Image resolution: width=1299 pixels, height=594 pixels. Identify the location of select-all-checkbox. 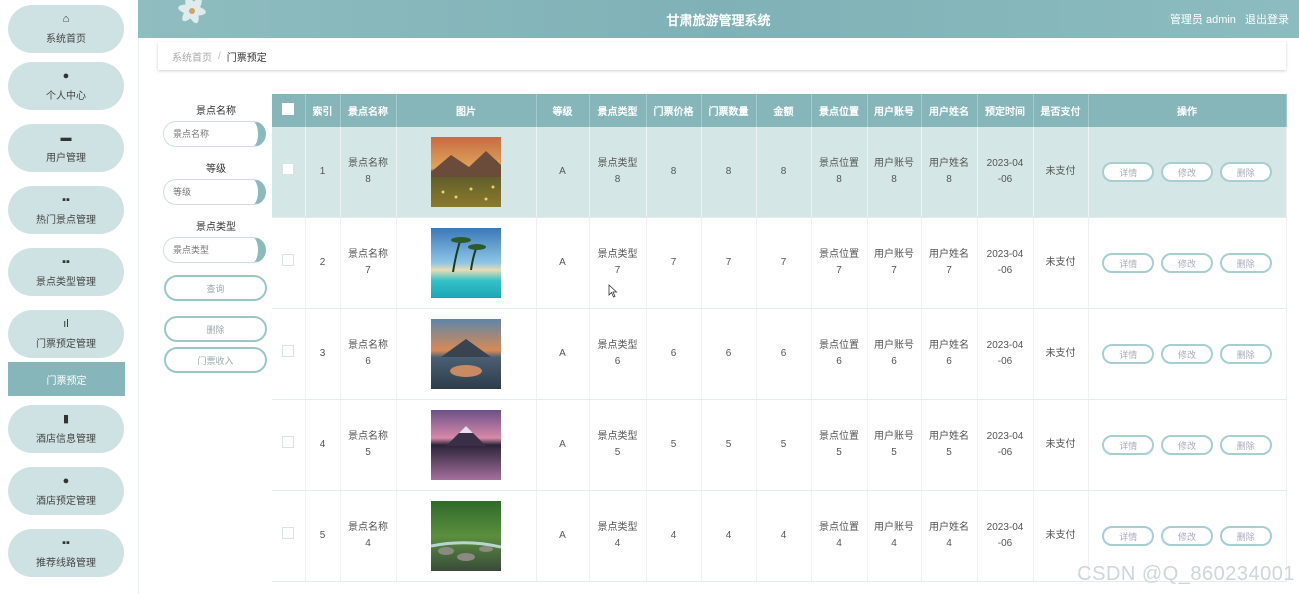
(288, 109).